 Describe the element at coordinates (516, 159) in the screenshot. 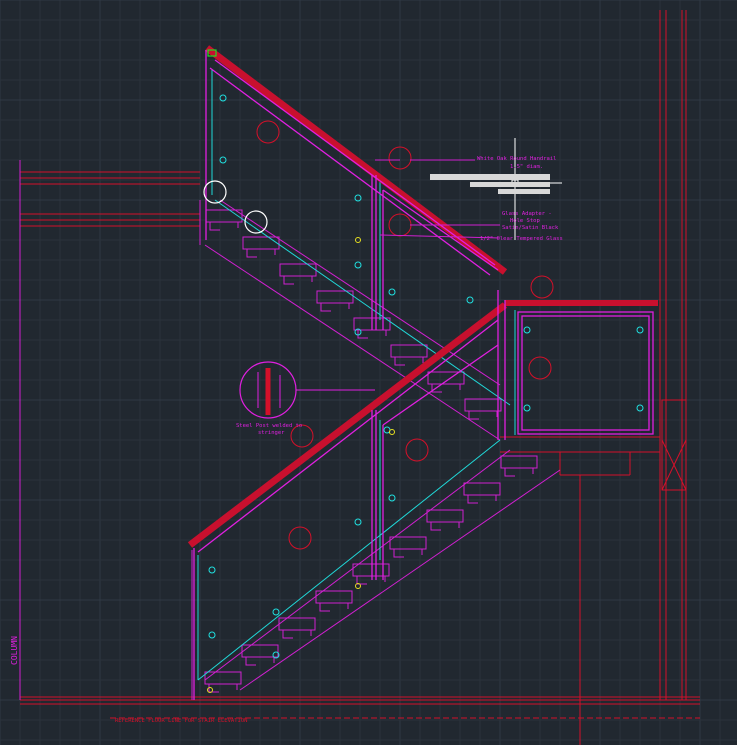

I see `handrail-note-line1: White Oak Round Handrail` at that location.